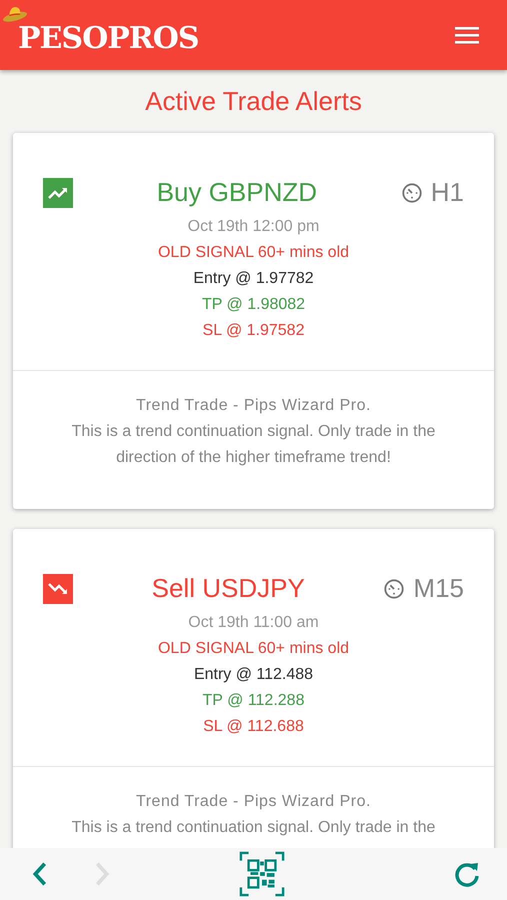  What do you see at coordinates (262, 874) in the screenshot?
I see `qr-code-icon` at bounding box center [262, 874].